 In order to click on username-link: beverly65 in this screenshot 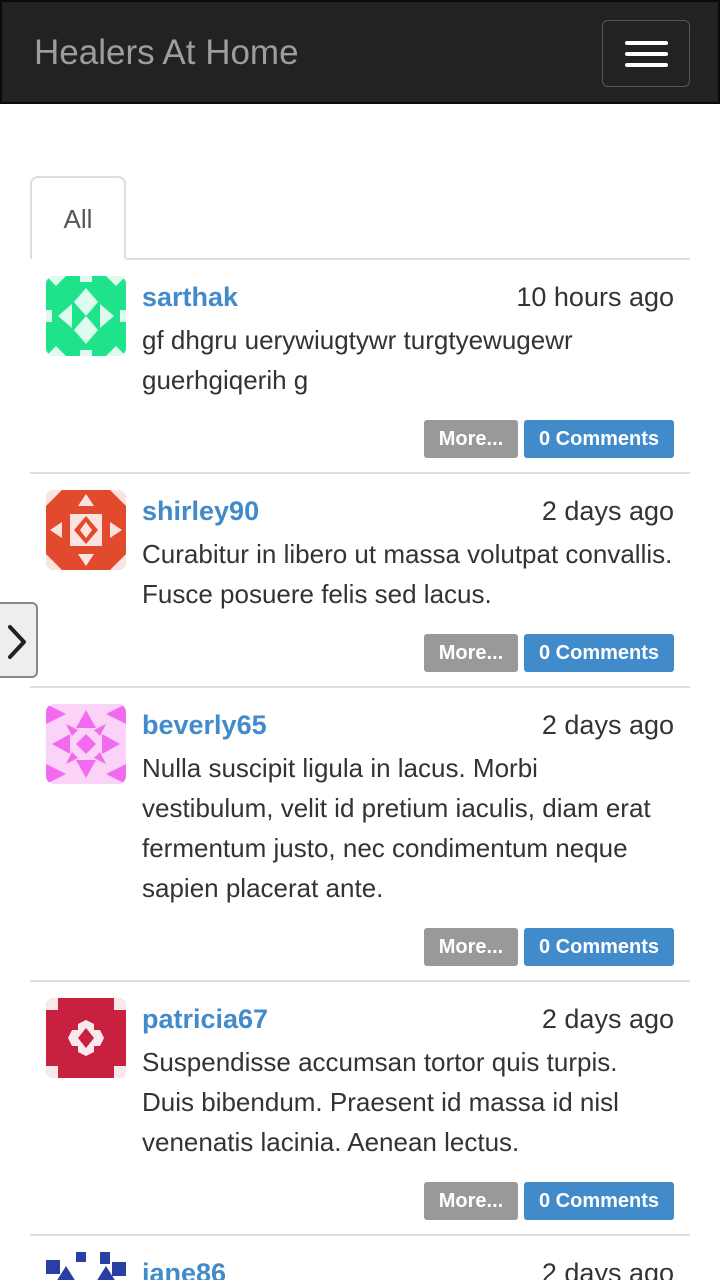, I will do `click(204, 725)`.